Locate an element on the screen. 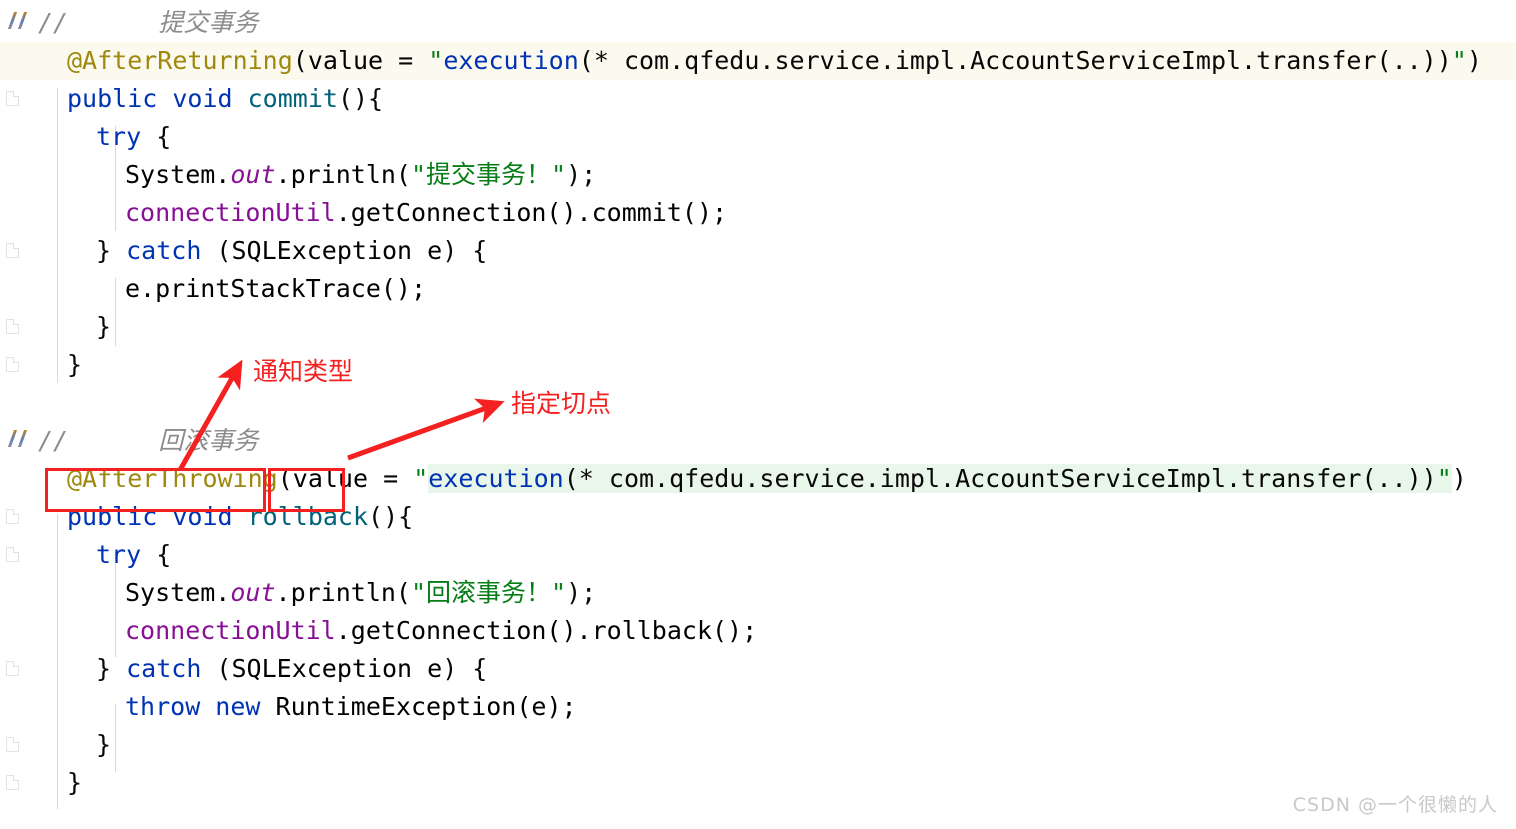  code-line: throw new RuntimeException(e); is located at coordinates (758, 707).